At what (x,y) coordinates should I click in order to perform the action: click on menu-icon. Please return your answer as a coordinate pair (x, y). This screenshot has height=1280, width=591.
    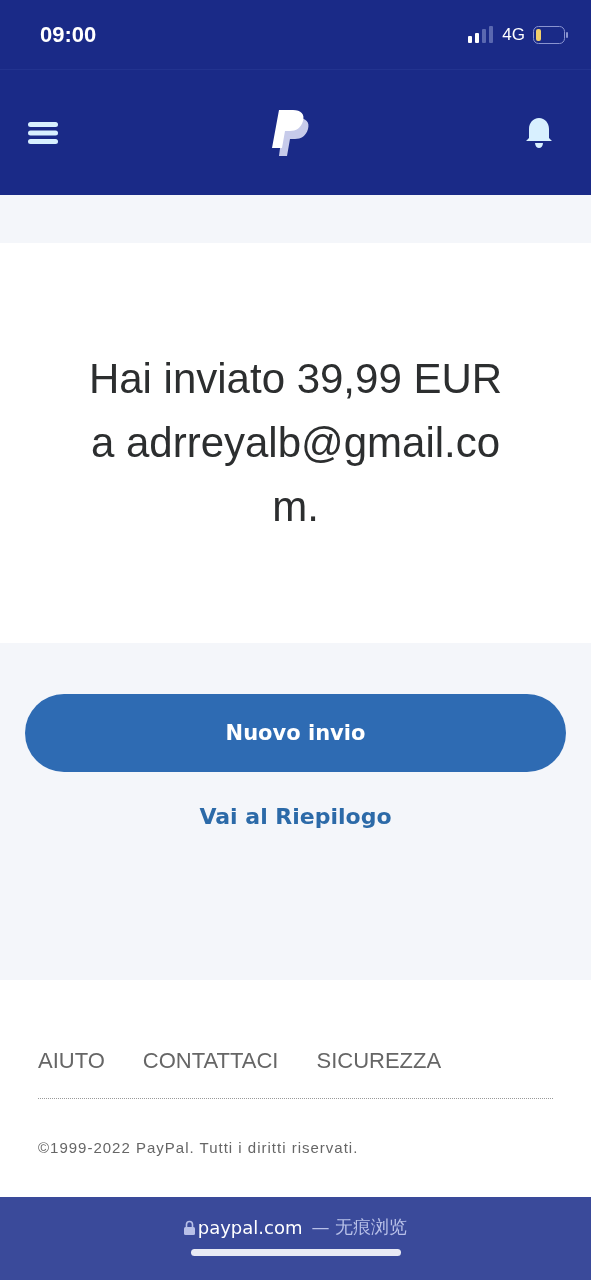
    Looking at the image, I should click on (43, 132).